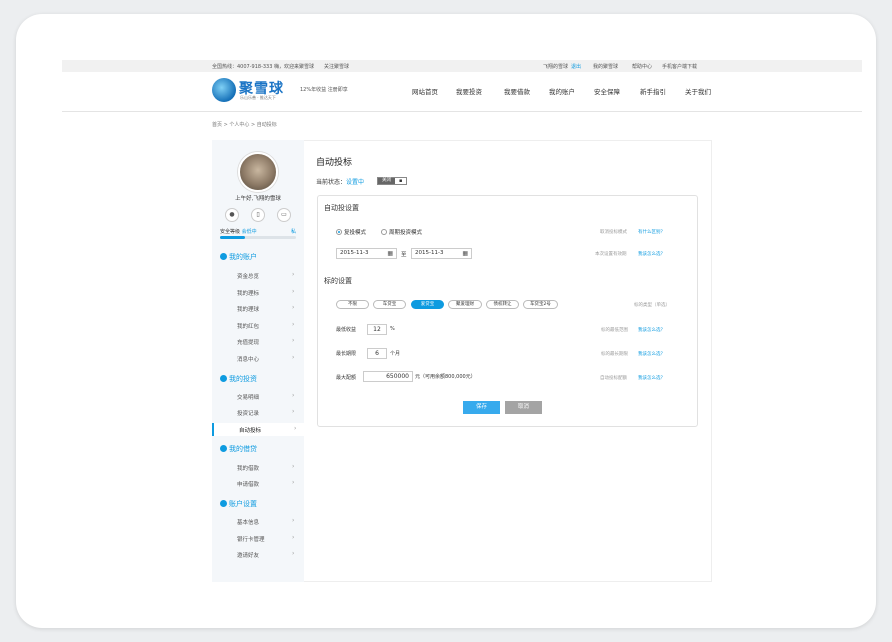 This screenshot has height=642, width=892. Describe the element at coordinates (346, 378) in the screenshot. I see `max-amount-label: 最大配额` at that location.